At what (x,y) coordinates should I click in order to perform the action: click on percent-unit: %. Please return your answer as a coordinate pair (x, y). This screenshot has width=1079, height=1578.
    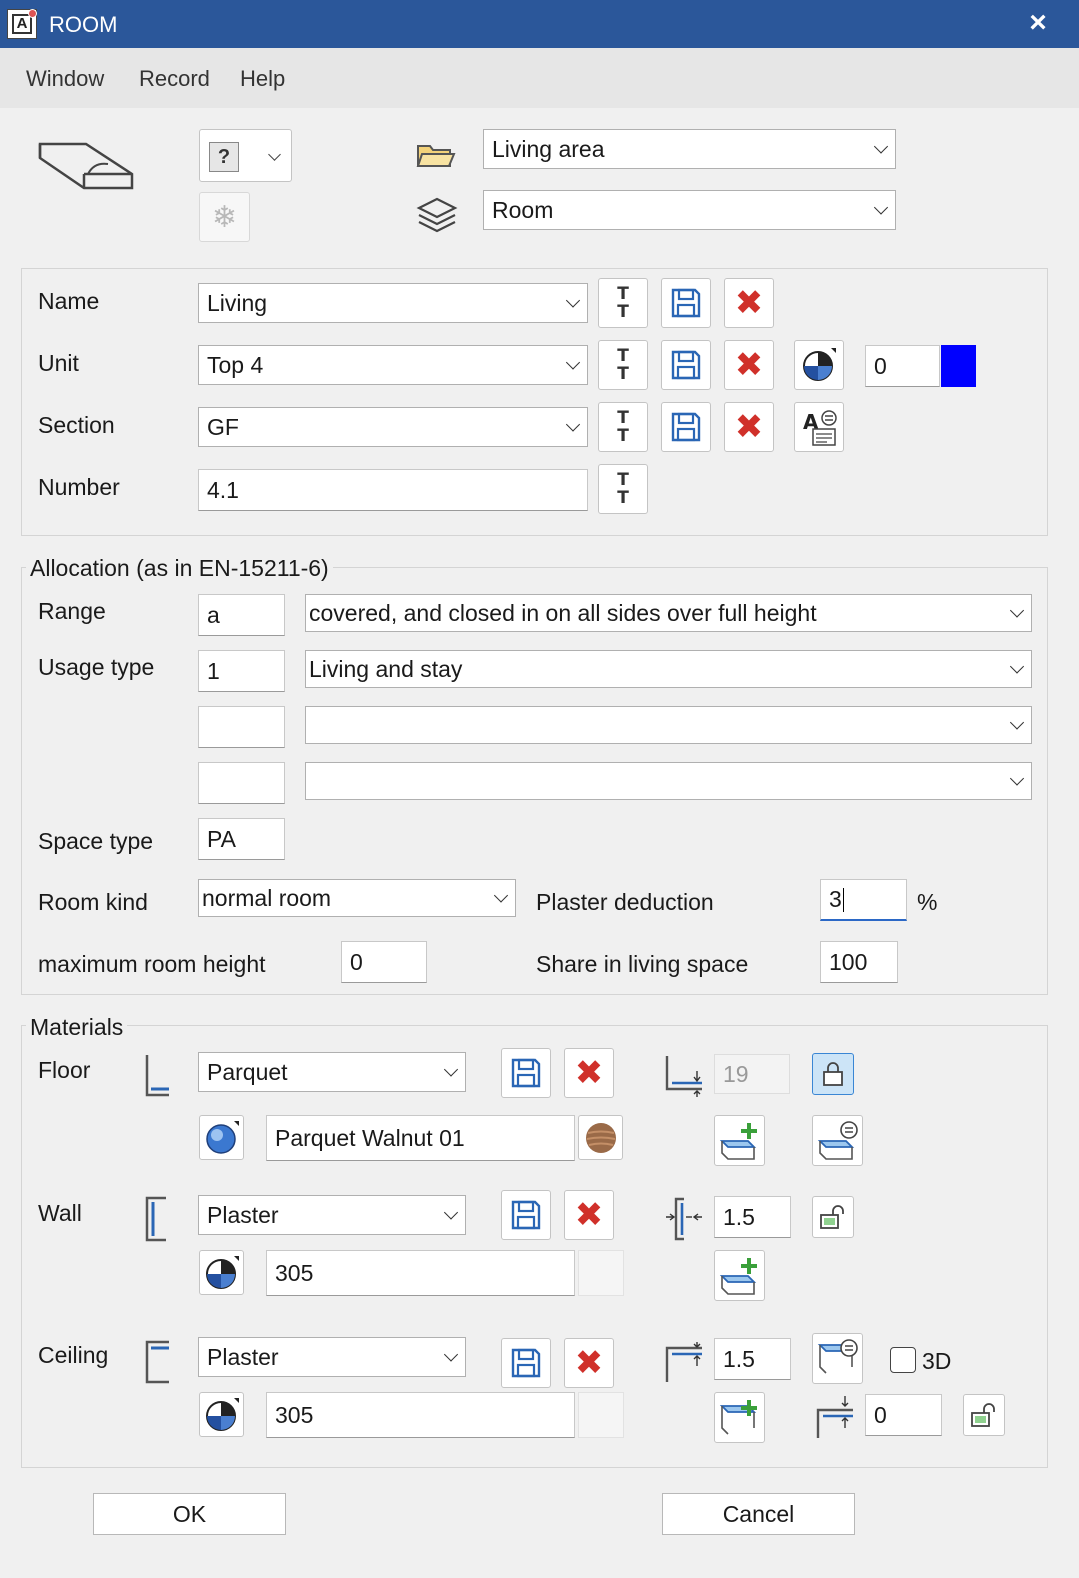
    Looking at the image, I should click on (927, 902).